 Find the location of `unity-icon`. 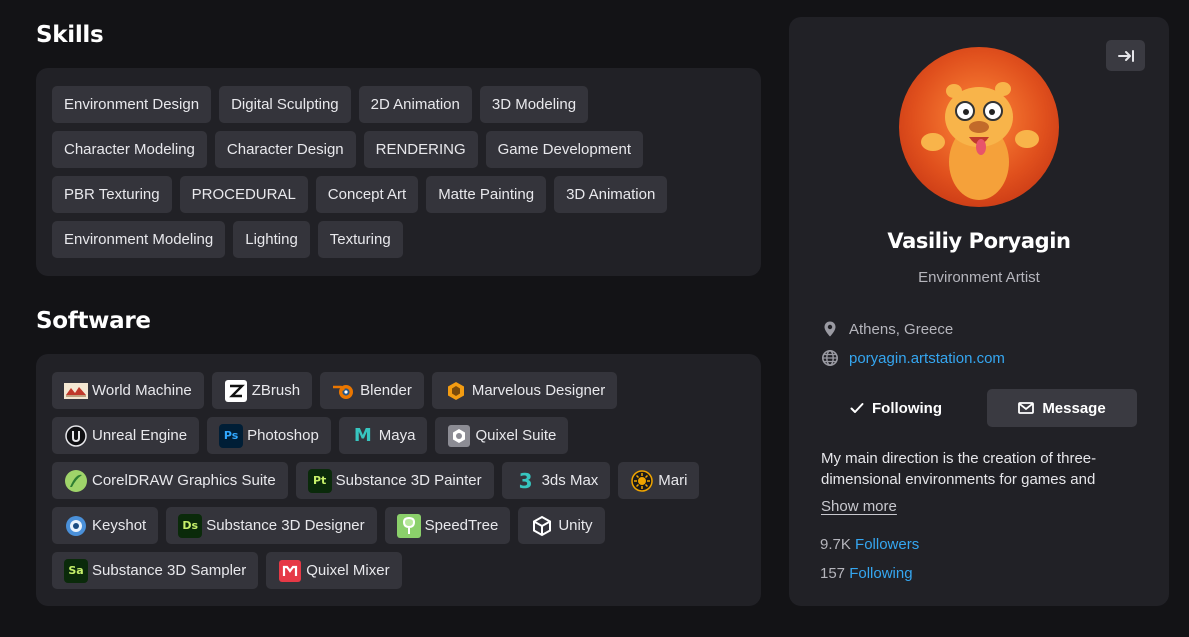

unity-icon is located at coordinates (542, 526).